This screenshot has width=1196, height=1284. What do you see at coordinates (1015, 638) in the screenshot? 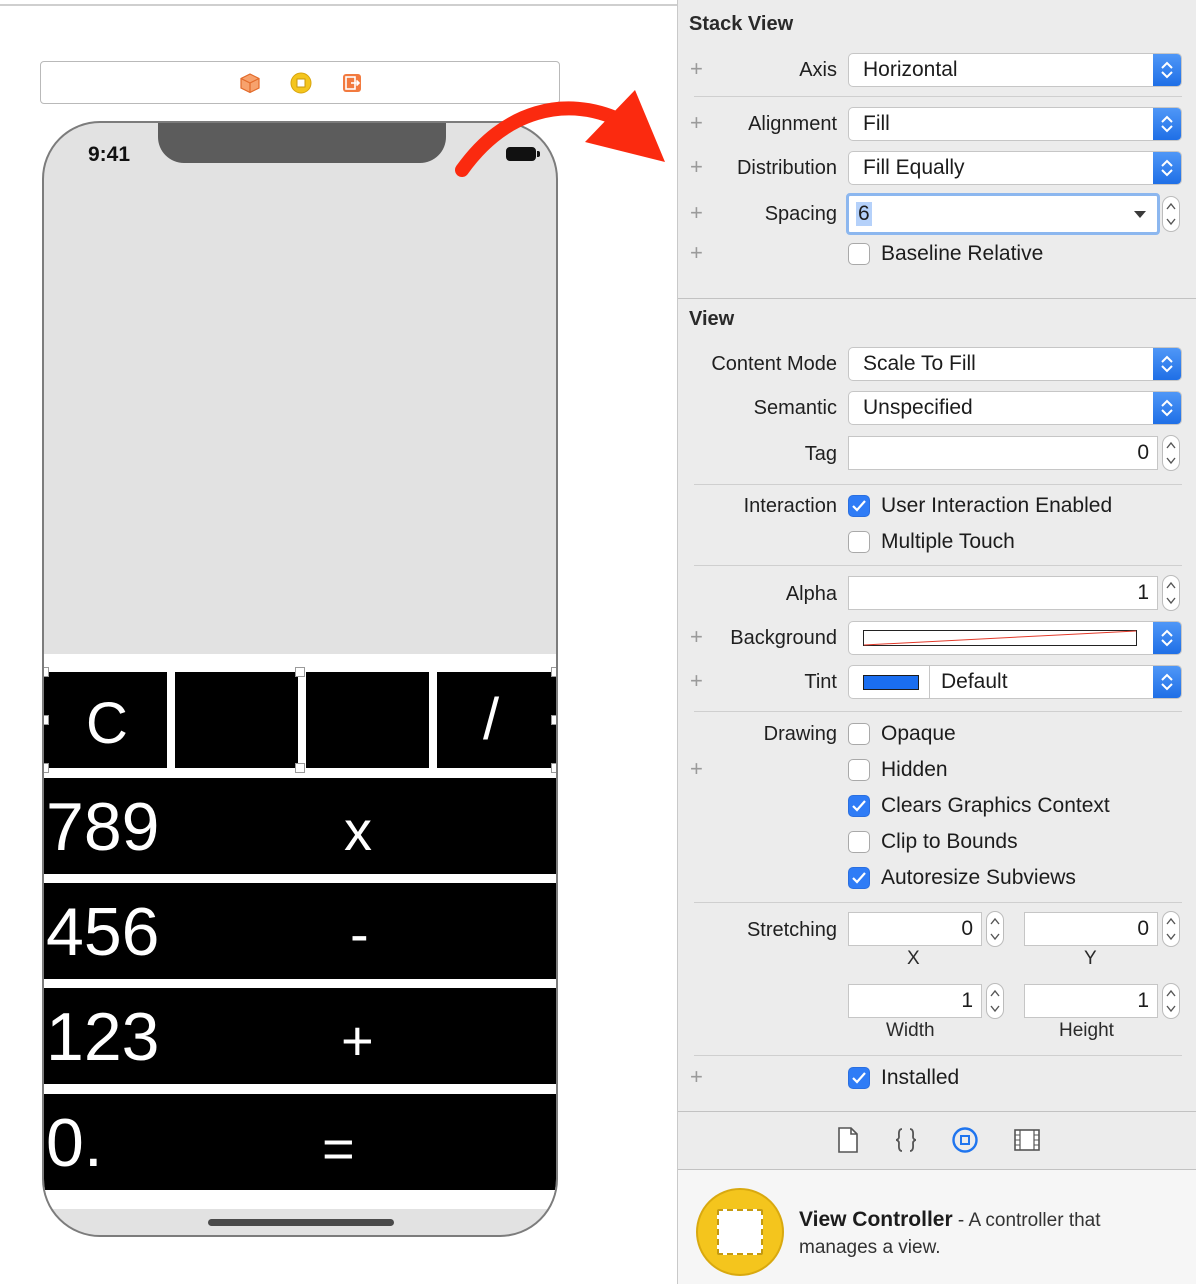
I see `background-color-popup` at bounding box center [1015, 638].